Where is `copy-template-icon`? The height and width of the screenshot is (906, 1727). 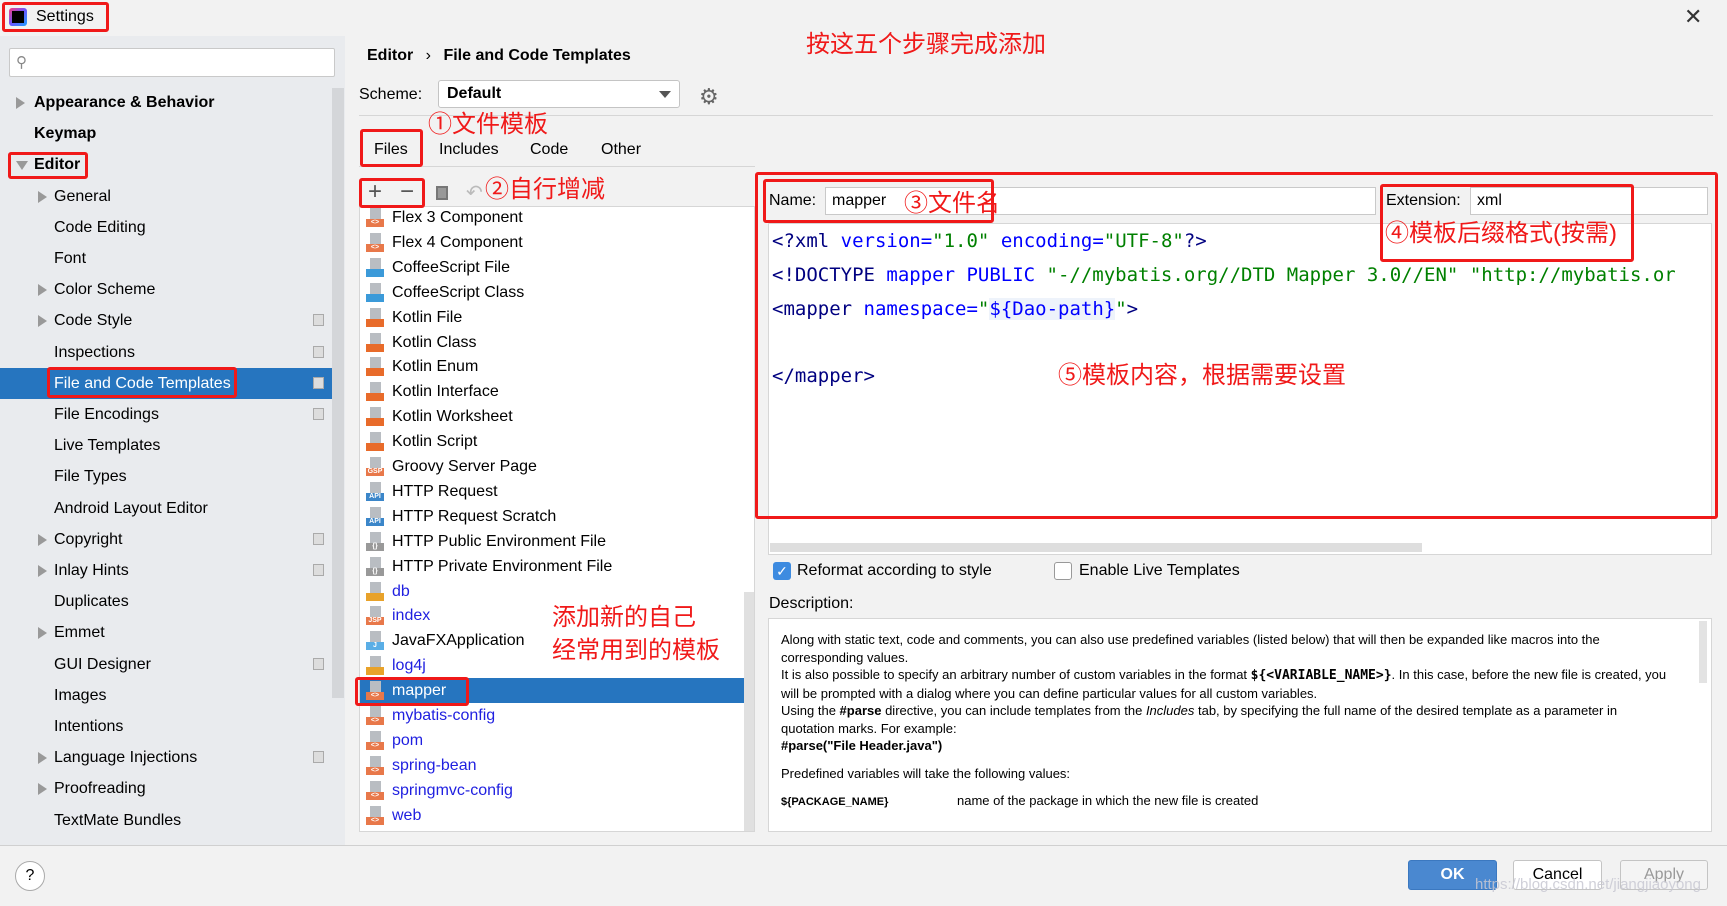
copy-template-icon is located at coordinates (442, 193).